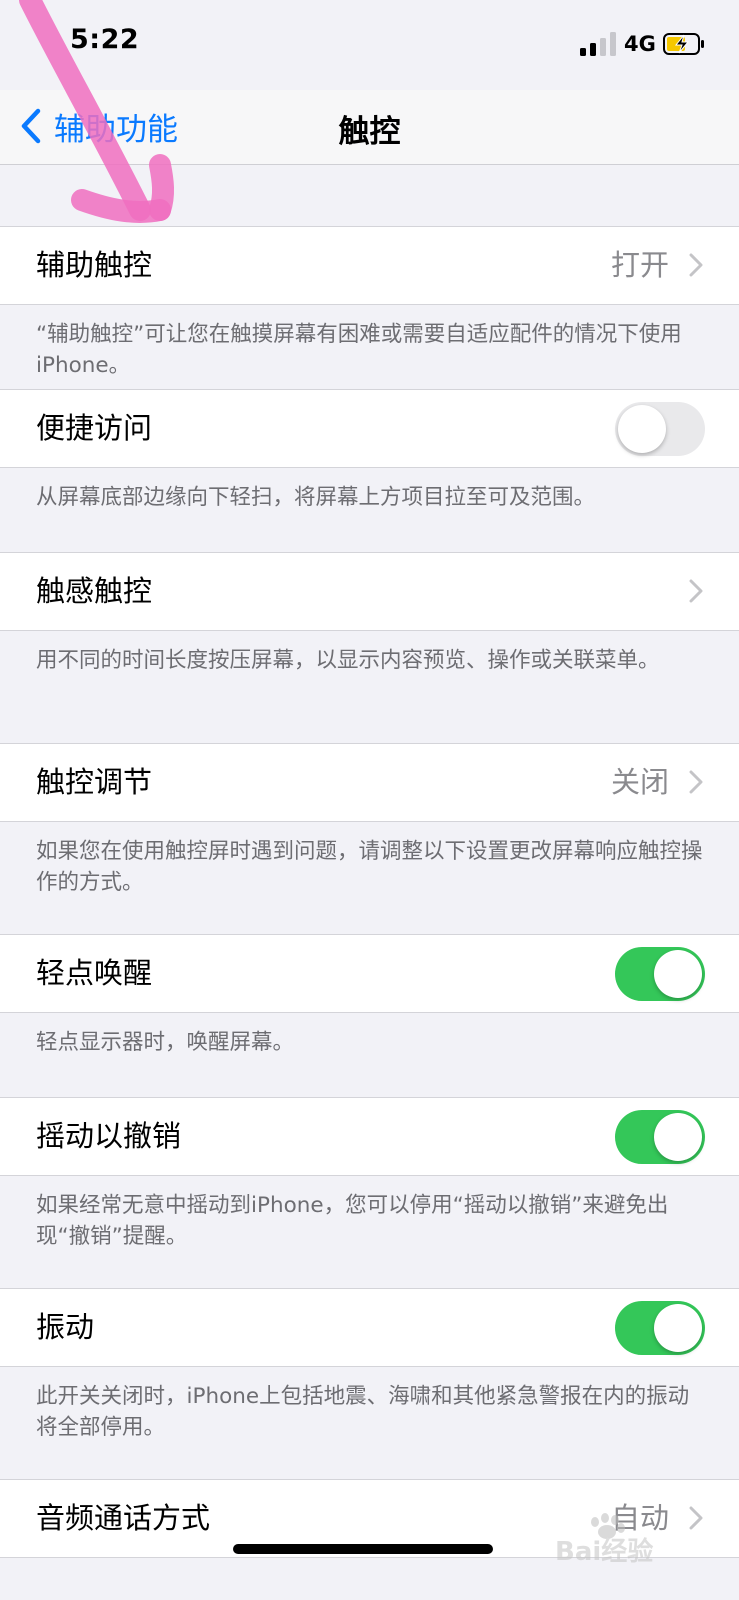 The image size is (739, 1600). I want to click on status-bar: 5:22 4G, so click(369, 45).